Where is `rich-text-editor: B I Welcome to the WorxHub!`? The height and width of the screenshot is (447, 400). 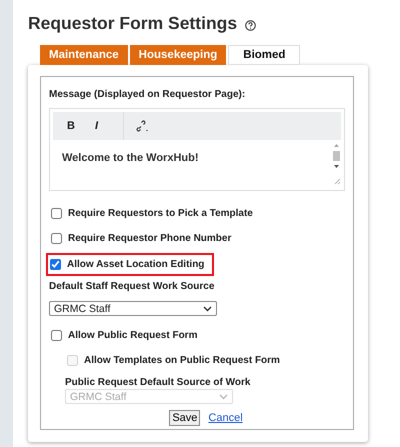
rich-text-editor: B I Welcome to the WorxHub! is located at coordinates (197, 149).